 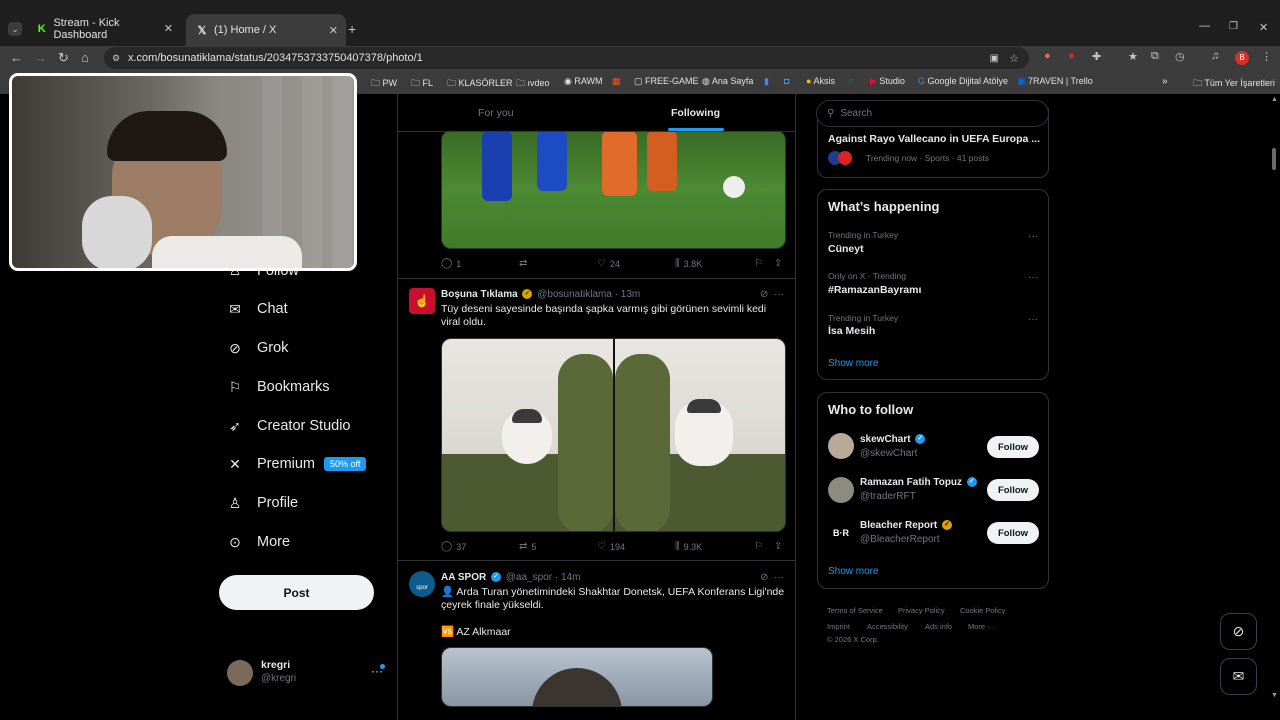 I want to click on post-button: Post, so click(x=296, y=592).